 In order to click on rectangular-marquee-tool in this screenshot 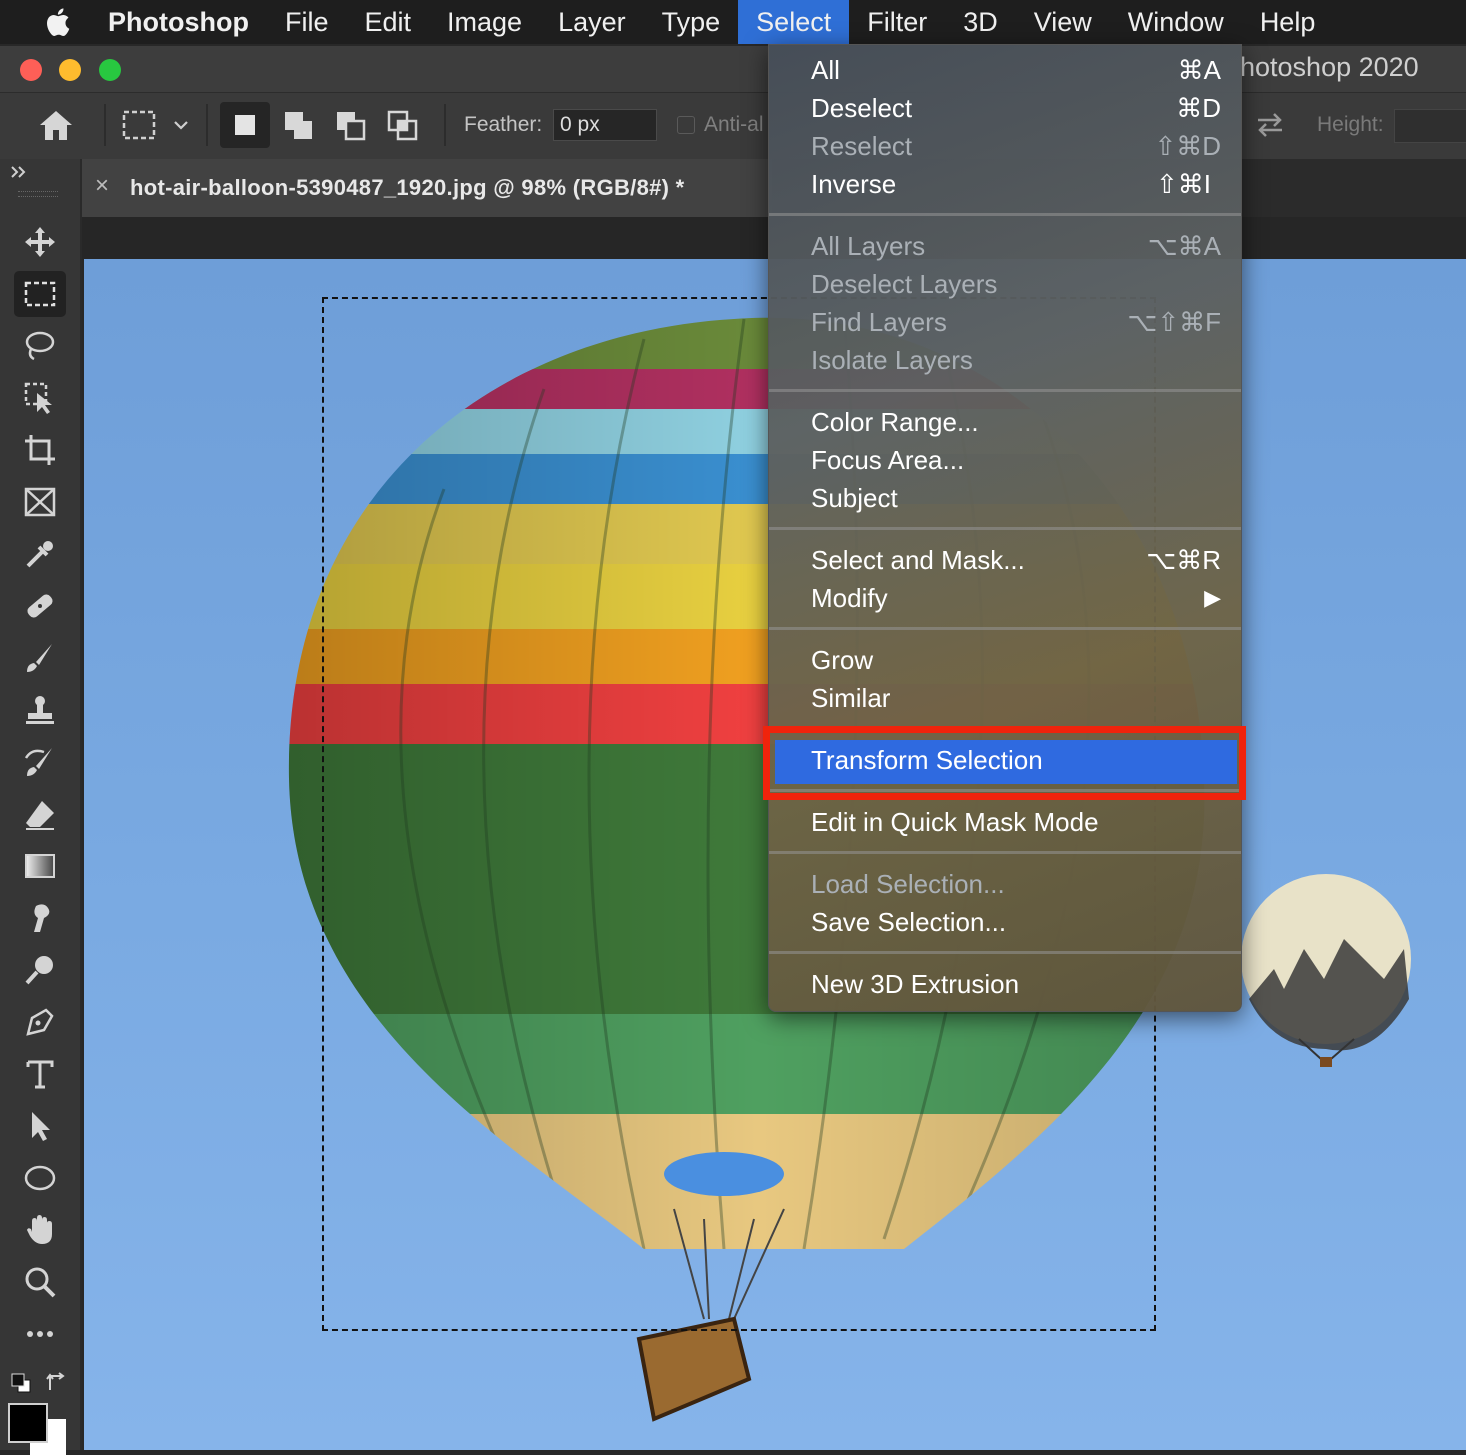, I will do `click(40, 294)`.